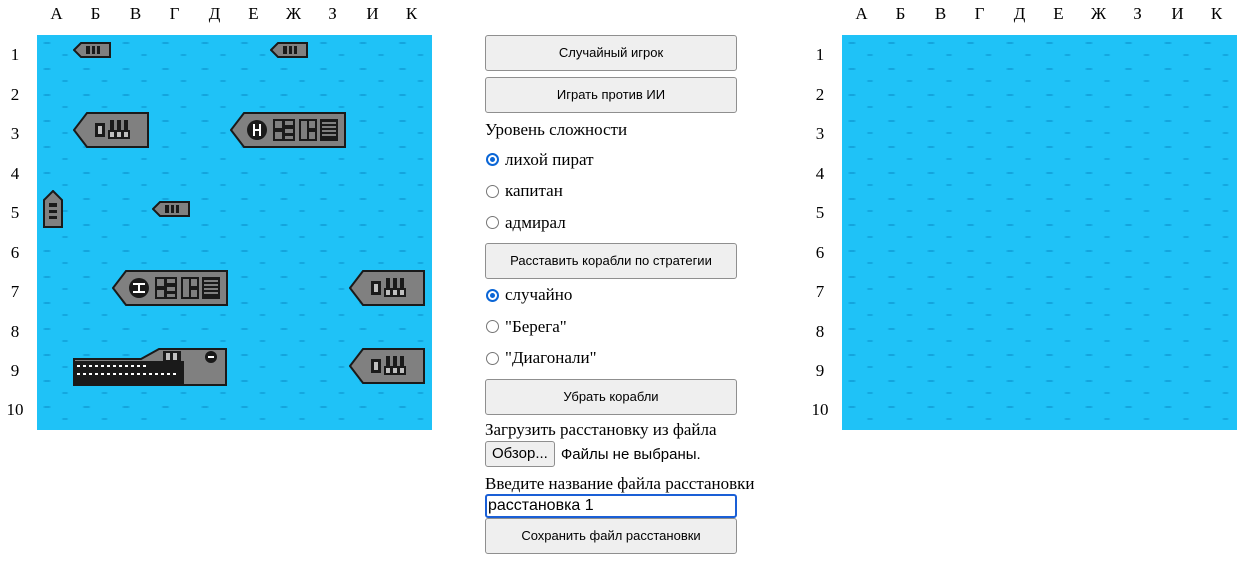 This screenshot has width=1246, height=580. What do you see at coordinates (611, 260) in the screenshot?
I see `place-by-strategy-button: Расставить корабли по стратегии` at bounding box center [611, 260].